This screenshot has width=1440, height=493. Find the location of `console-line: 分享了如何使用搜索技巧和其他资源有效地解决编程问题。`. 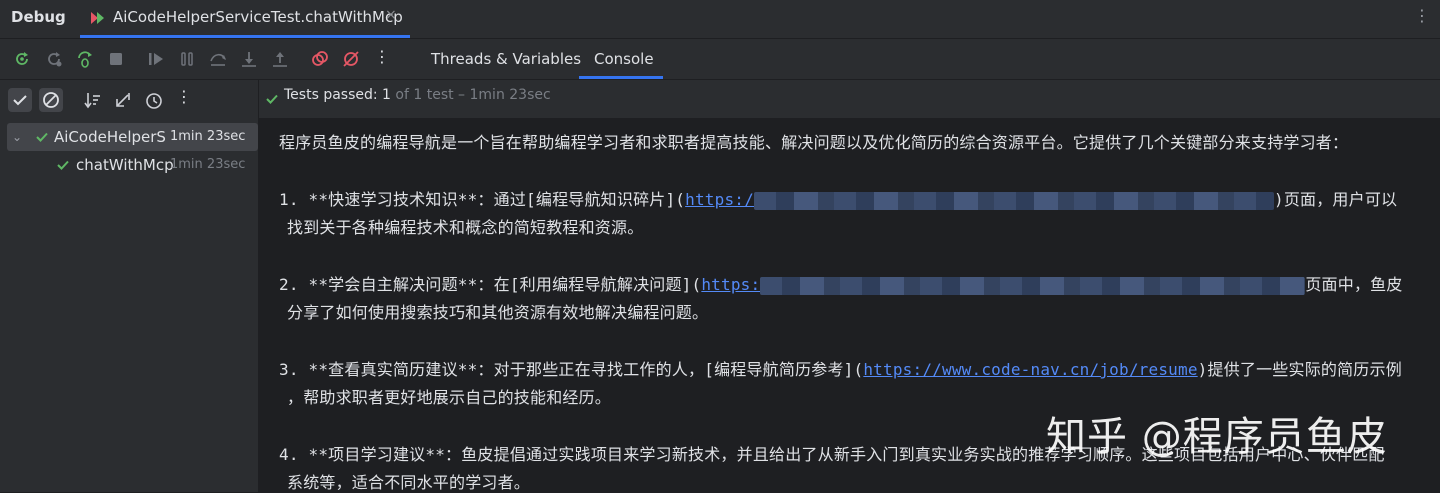

console-line: 分享了如何使用搜索技巧和其他资源有效地解决编程问题。 is located at coordinates (498, 312).